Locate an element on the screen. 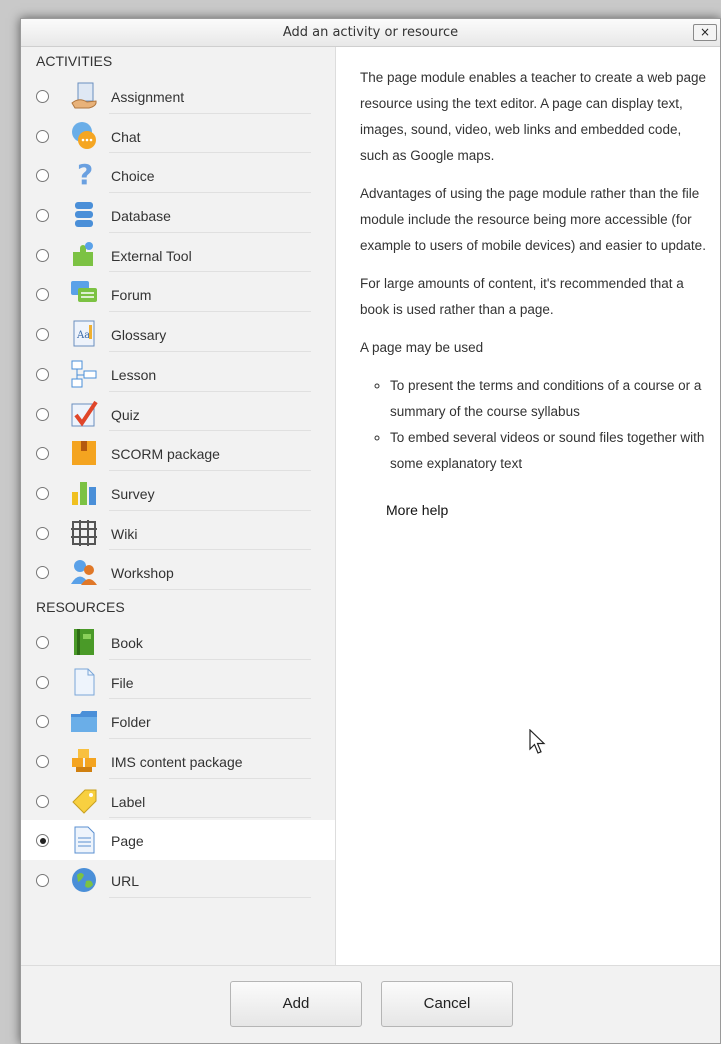 The image size is (721, 1044). option-book: Book is located at coordinates (178, 642).